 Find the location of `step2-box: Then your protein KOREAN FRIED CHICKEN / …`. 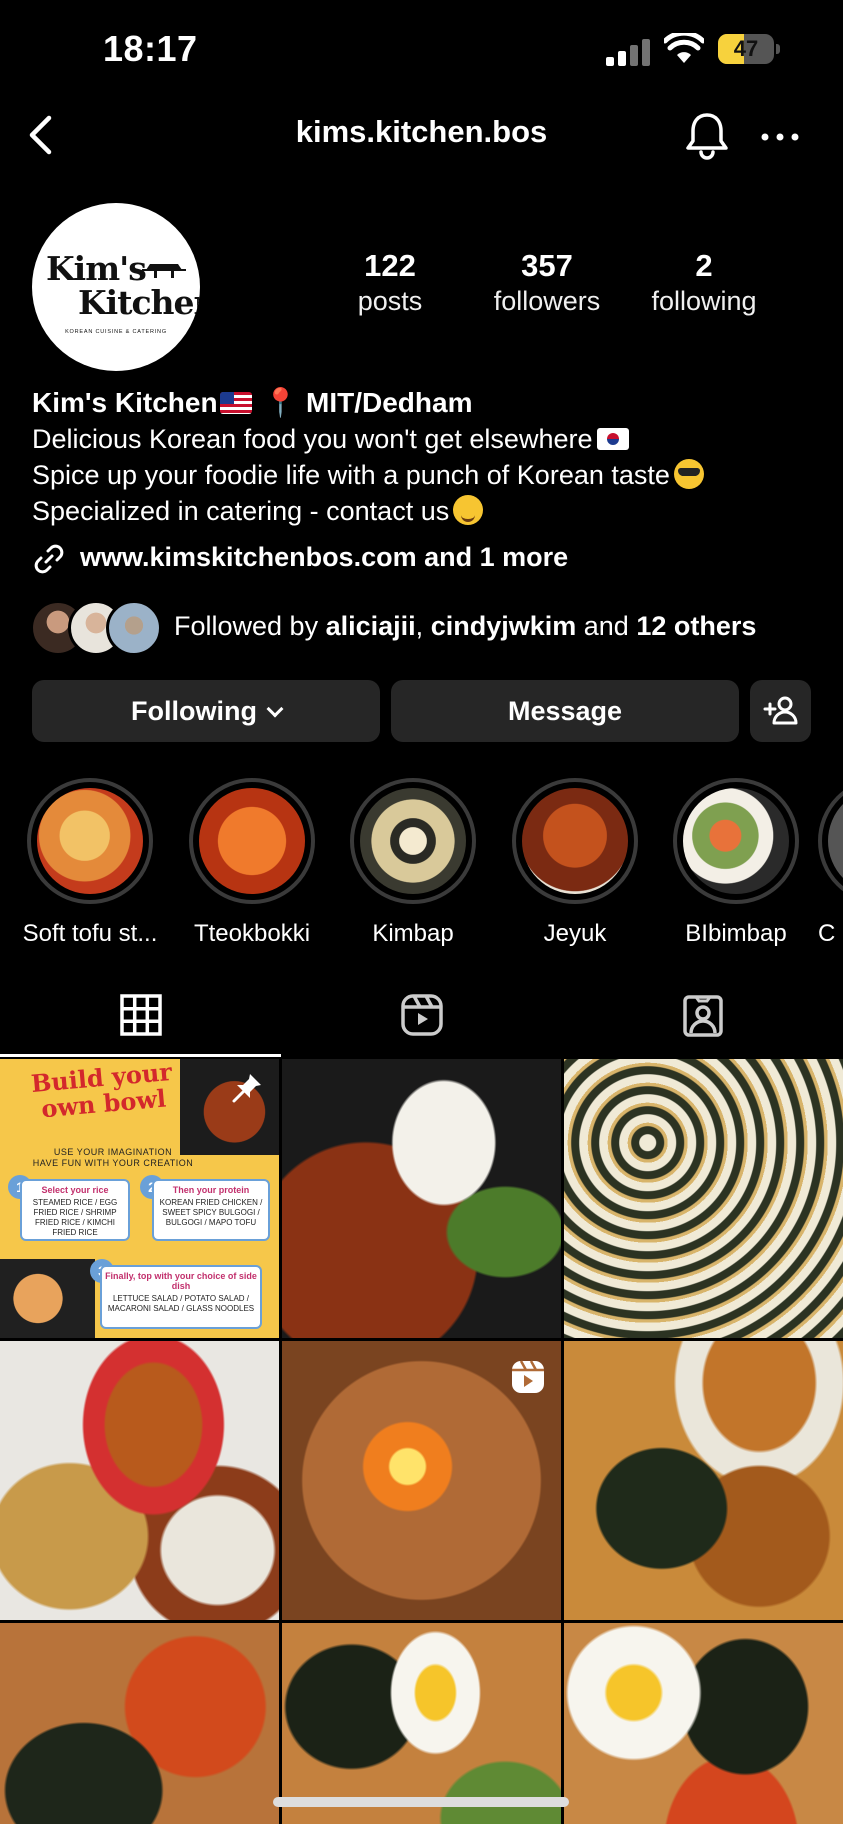

step2-box: Then your protein KOREAN FRIED CHICKEN / … is located at coordinates (211, 1210).